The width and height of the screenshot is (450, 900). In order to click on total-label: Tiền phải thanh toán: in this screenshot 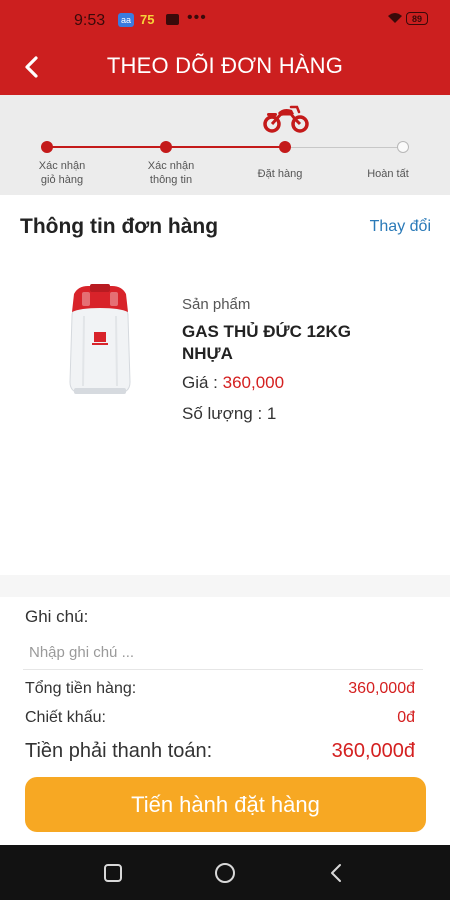, I will do `click(119, 751)`.